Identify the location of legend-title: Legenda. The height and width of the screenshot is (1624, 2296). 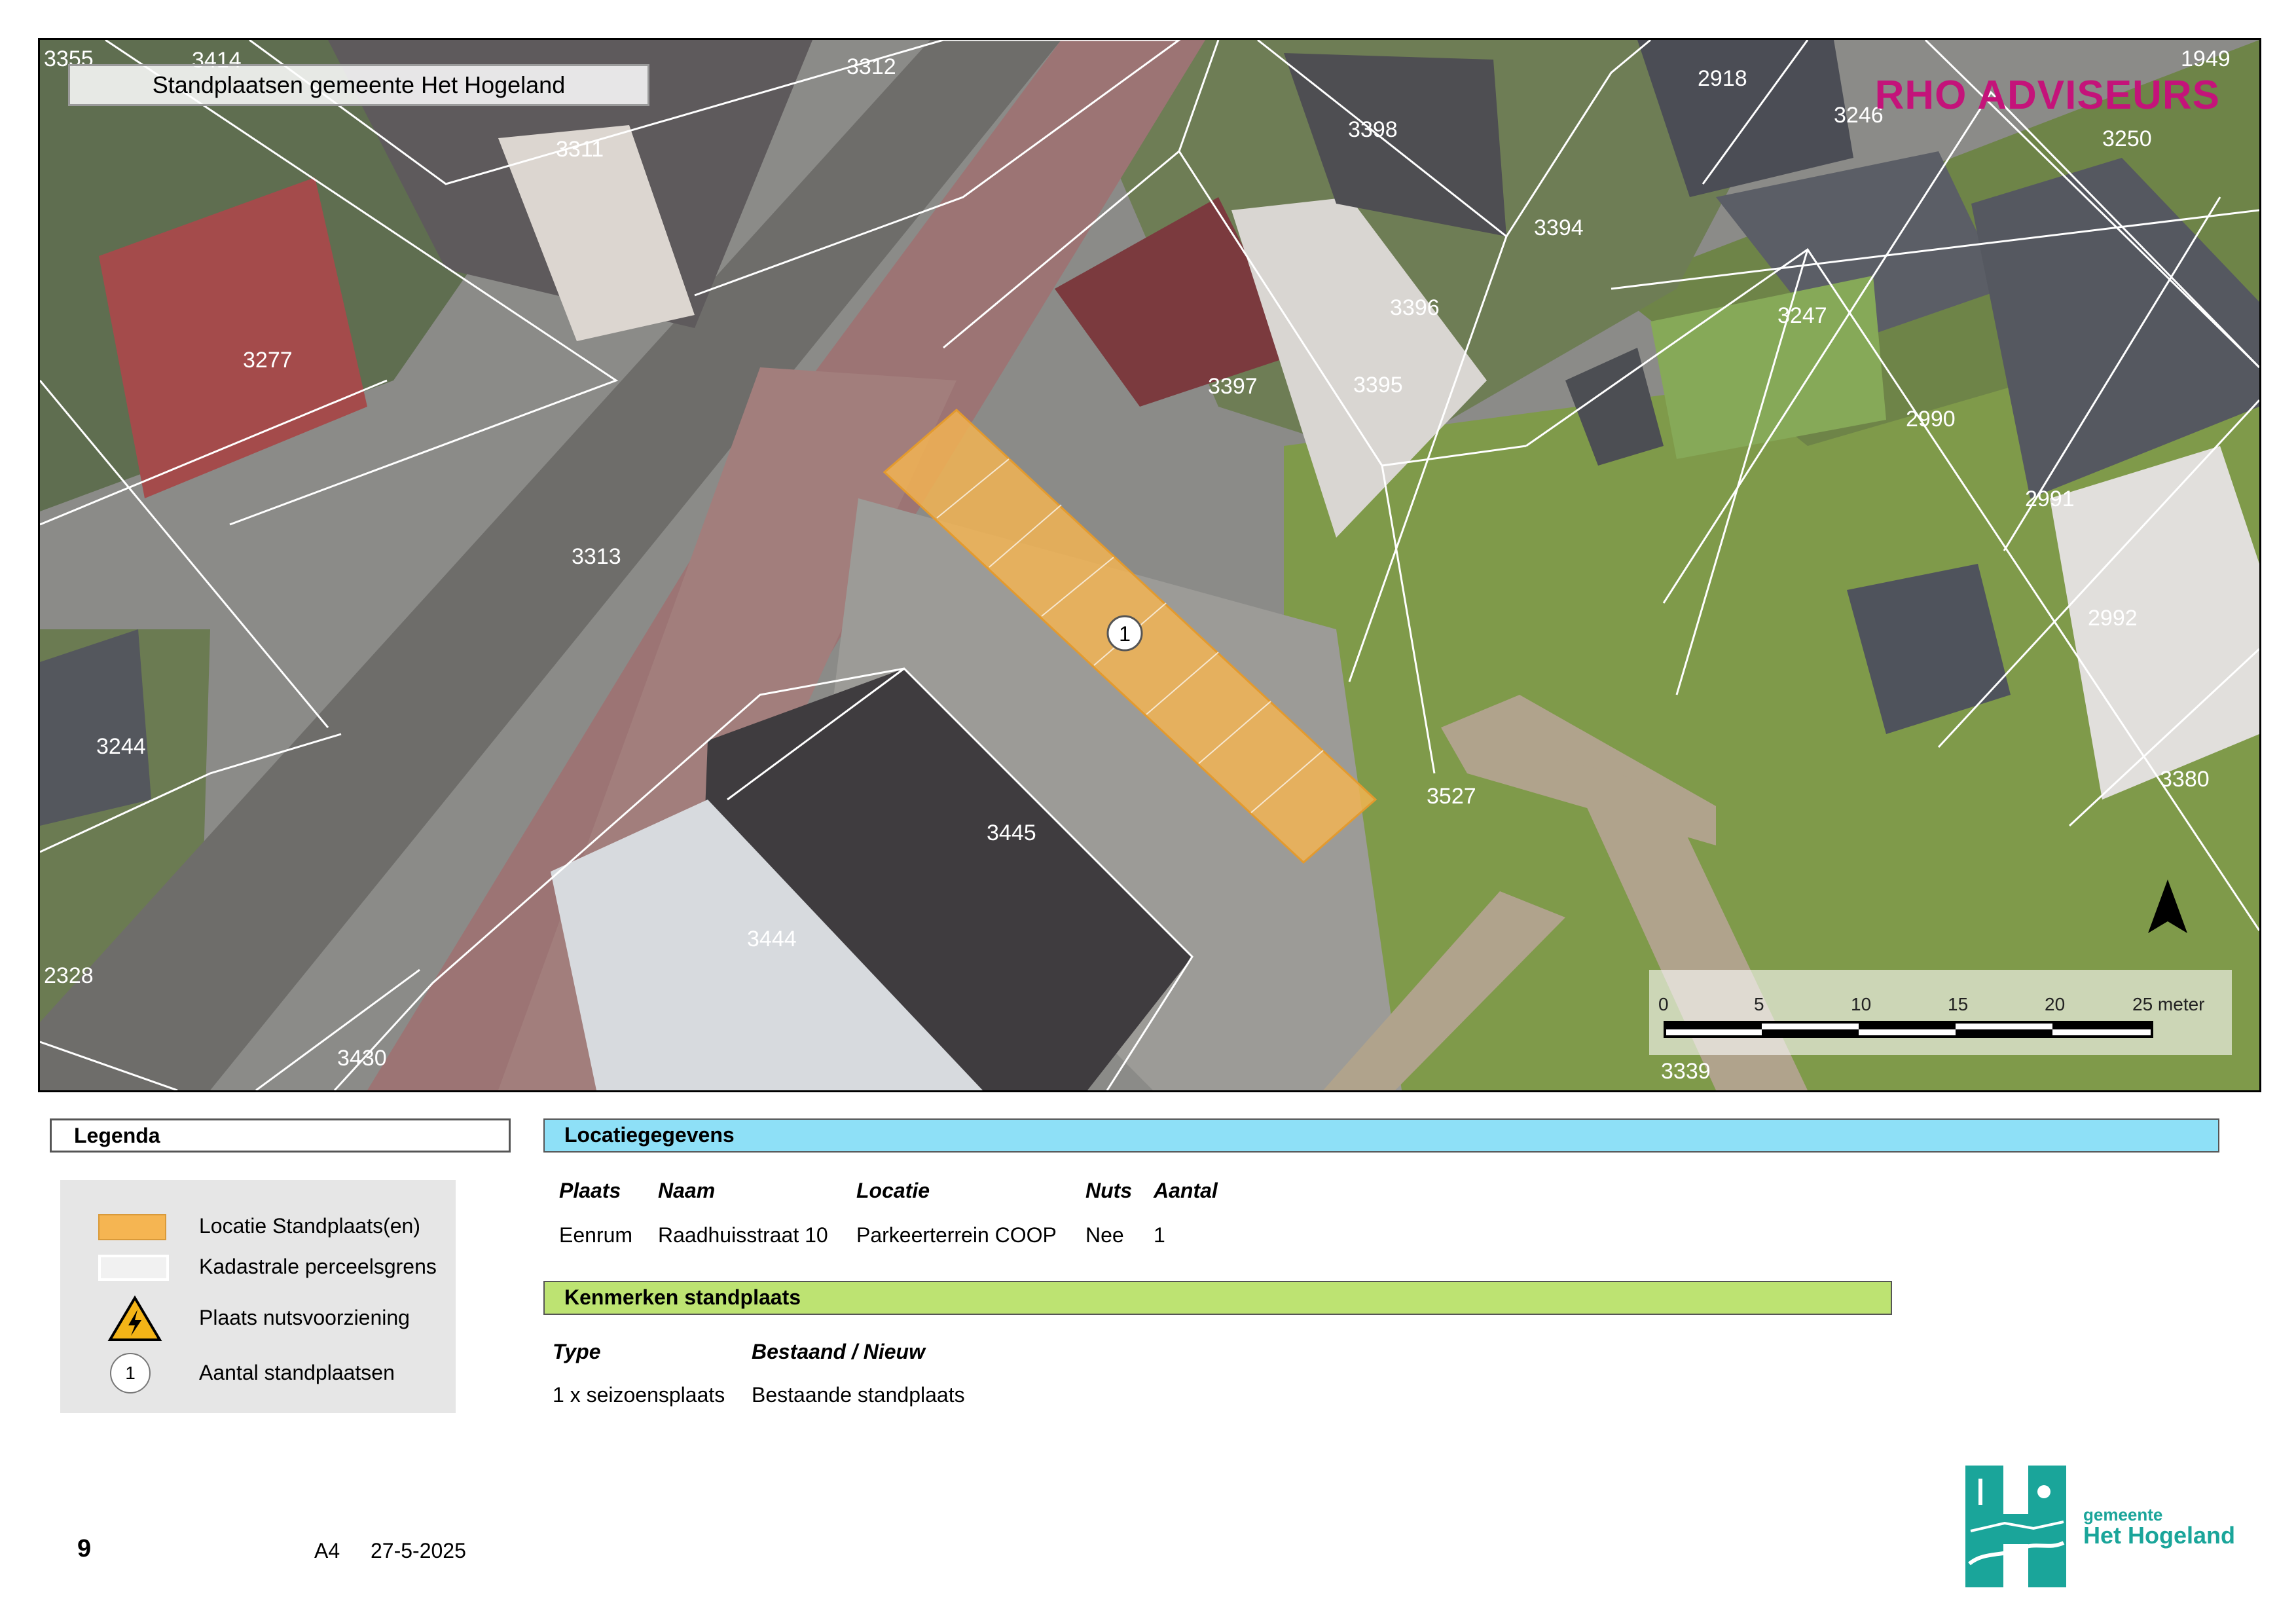
(280, 1135).